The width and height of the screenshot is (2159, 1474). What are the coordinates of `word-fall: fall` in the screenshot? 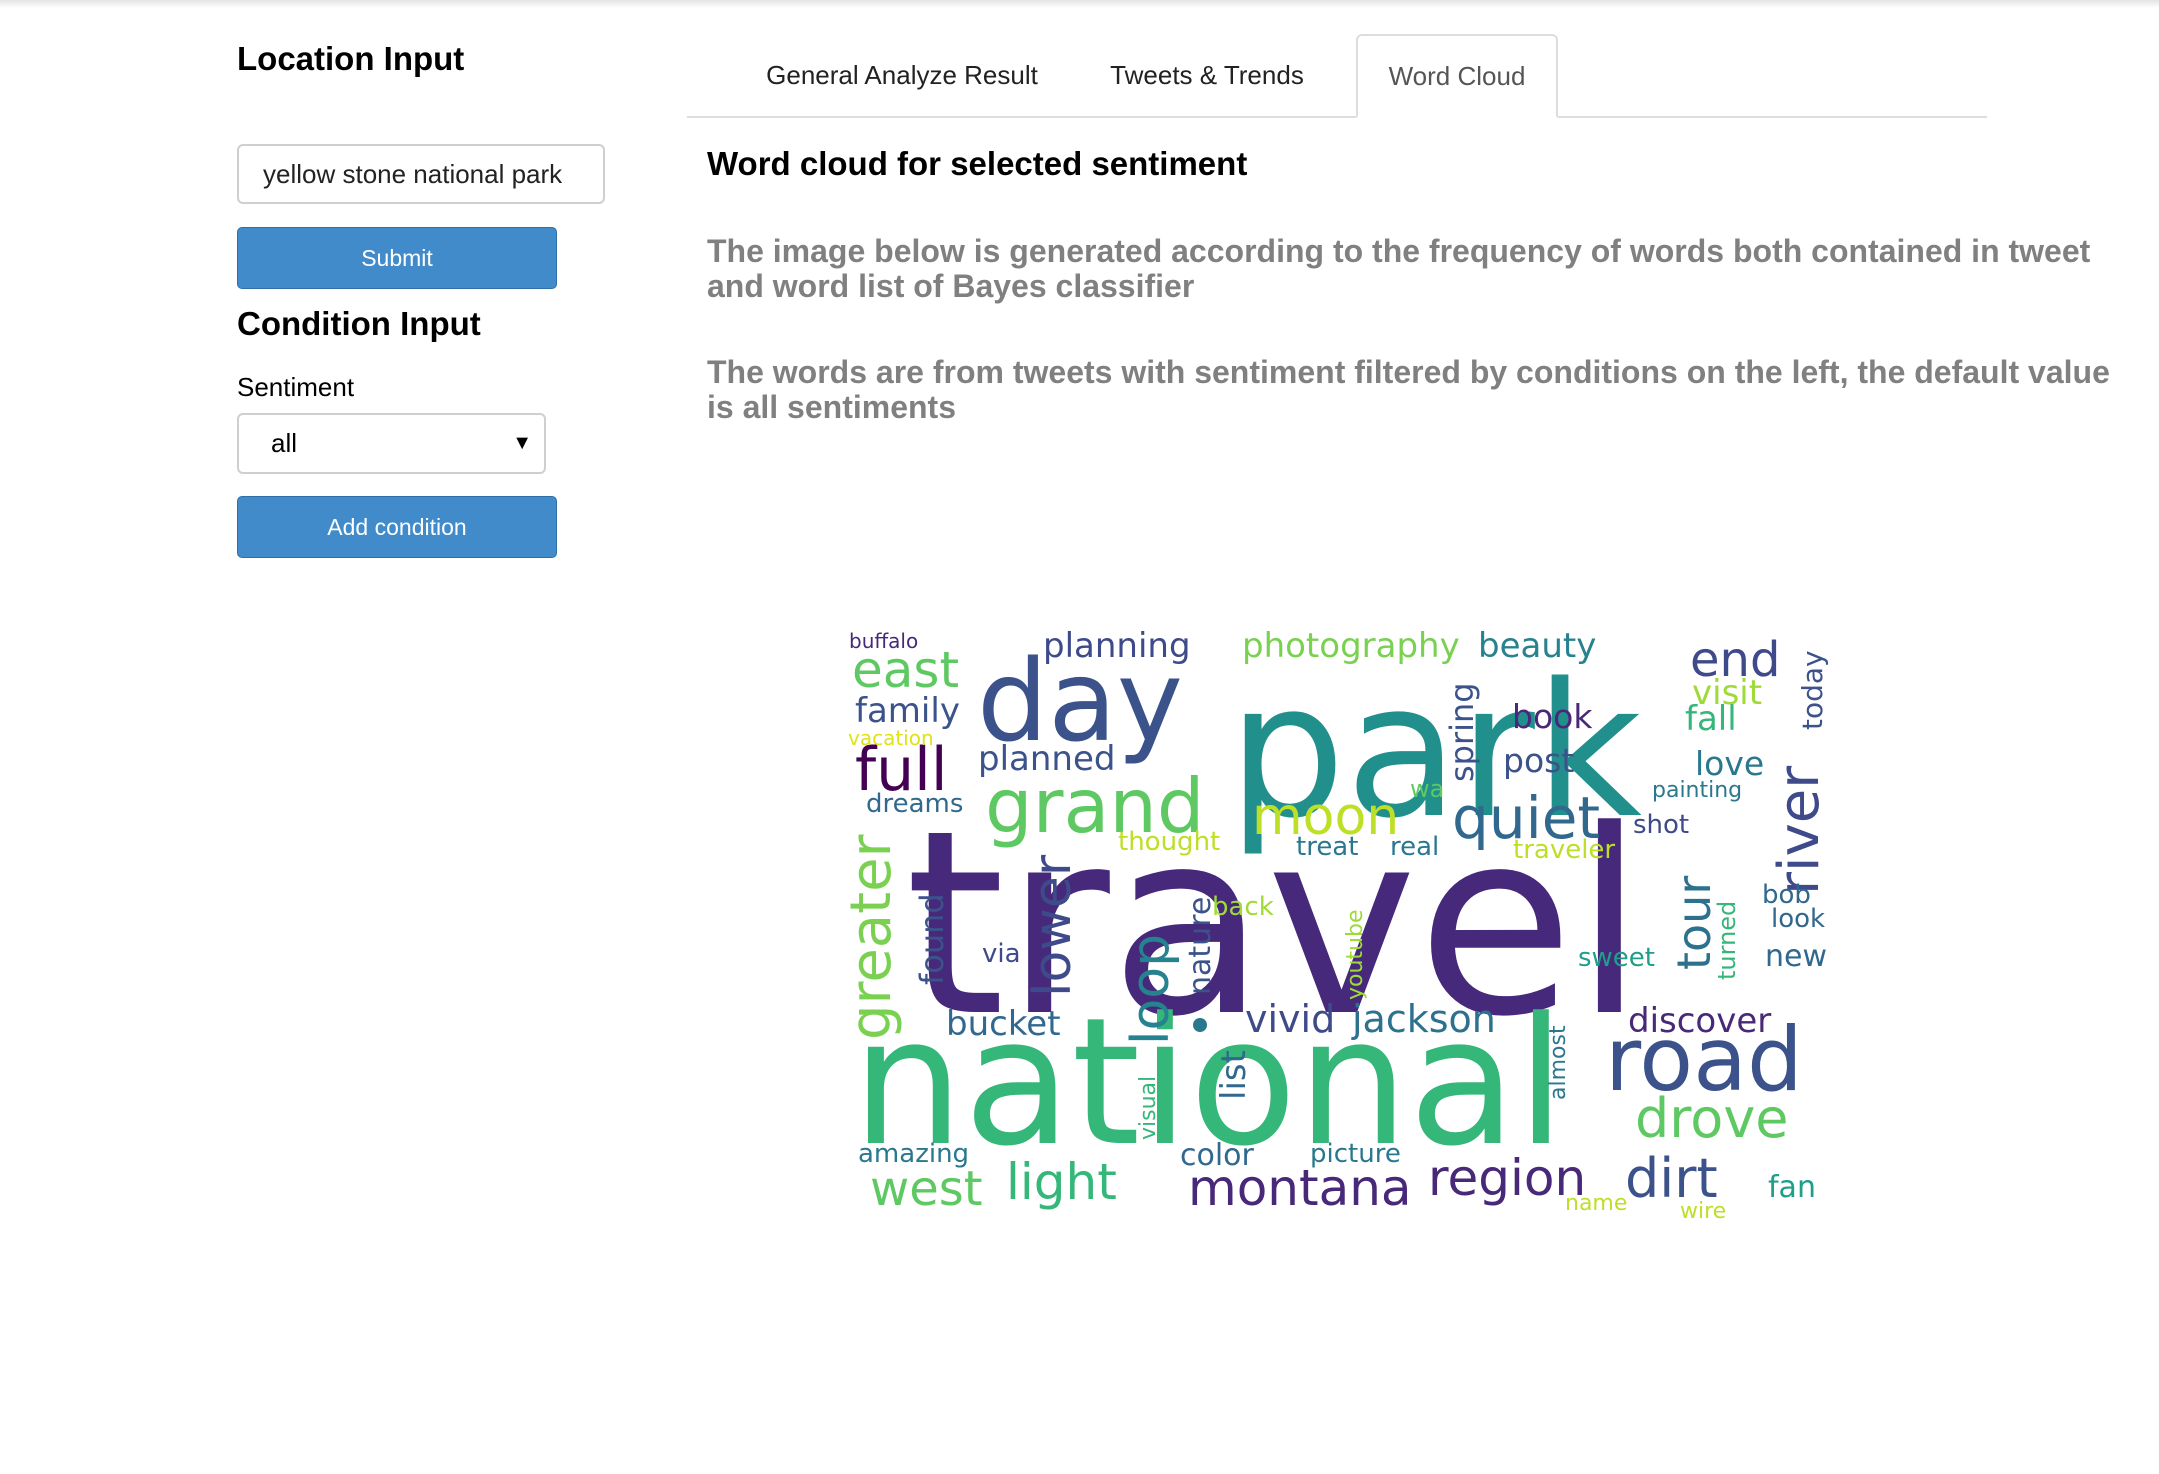 It's located at (1711, 719).